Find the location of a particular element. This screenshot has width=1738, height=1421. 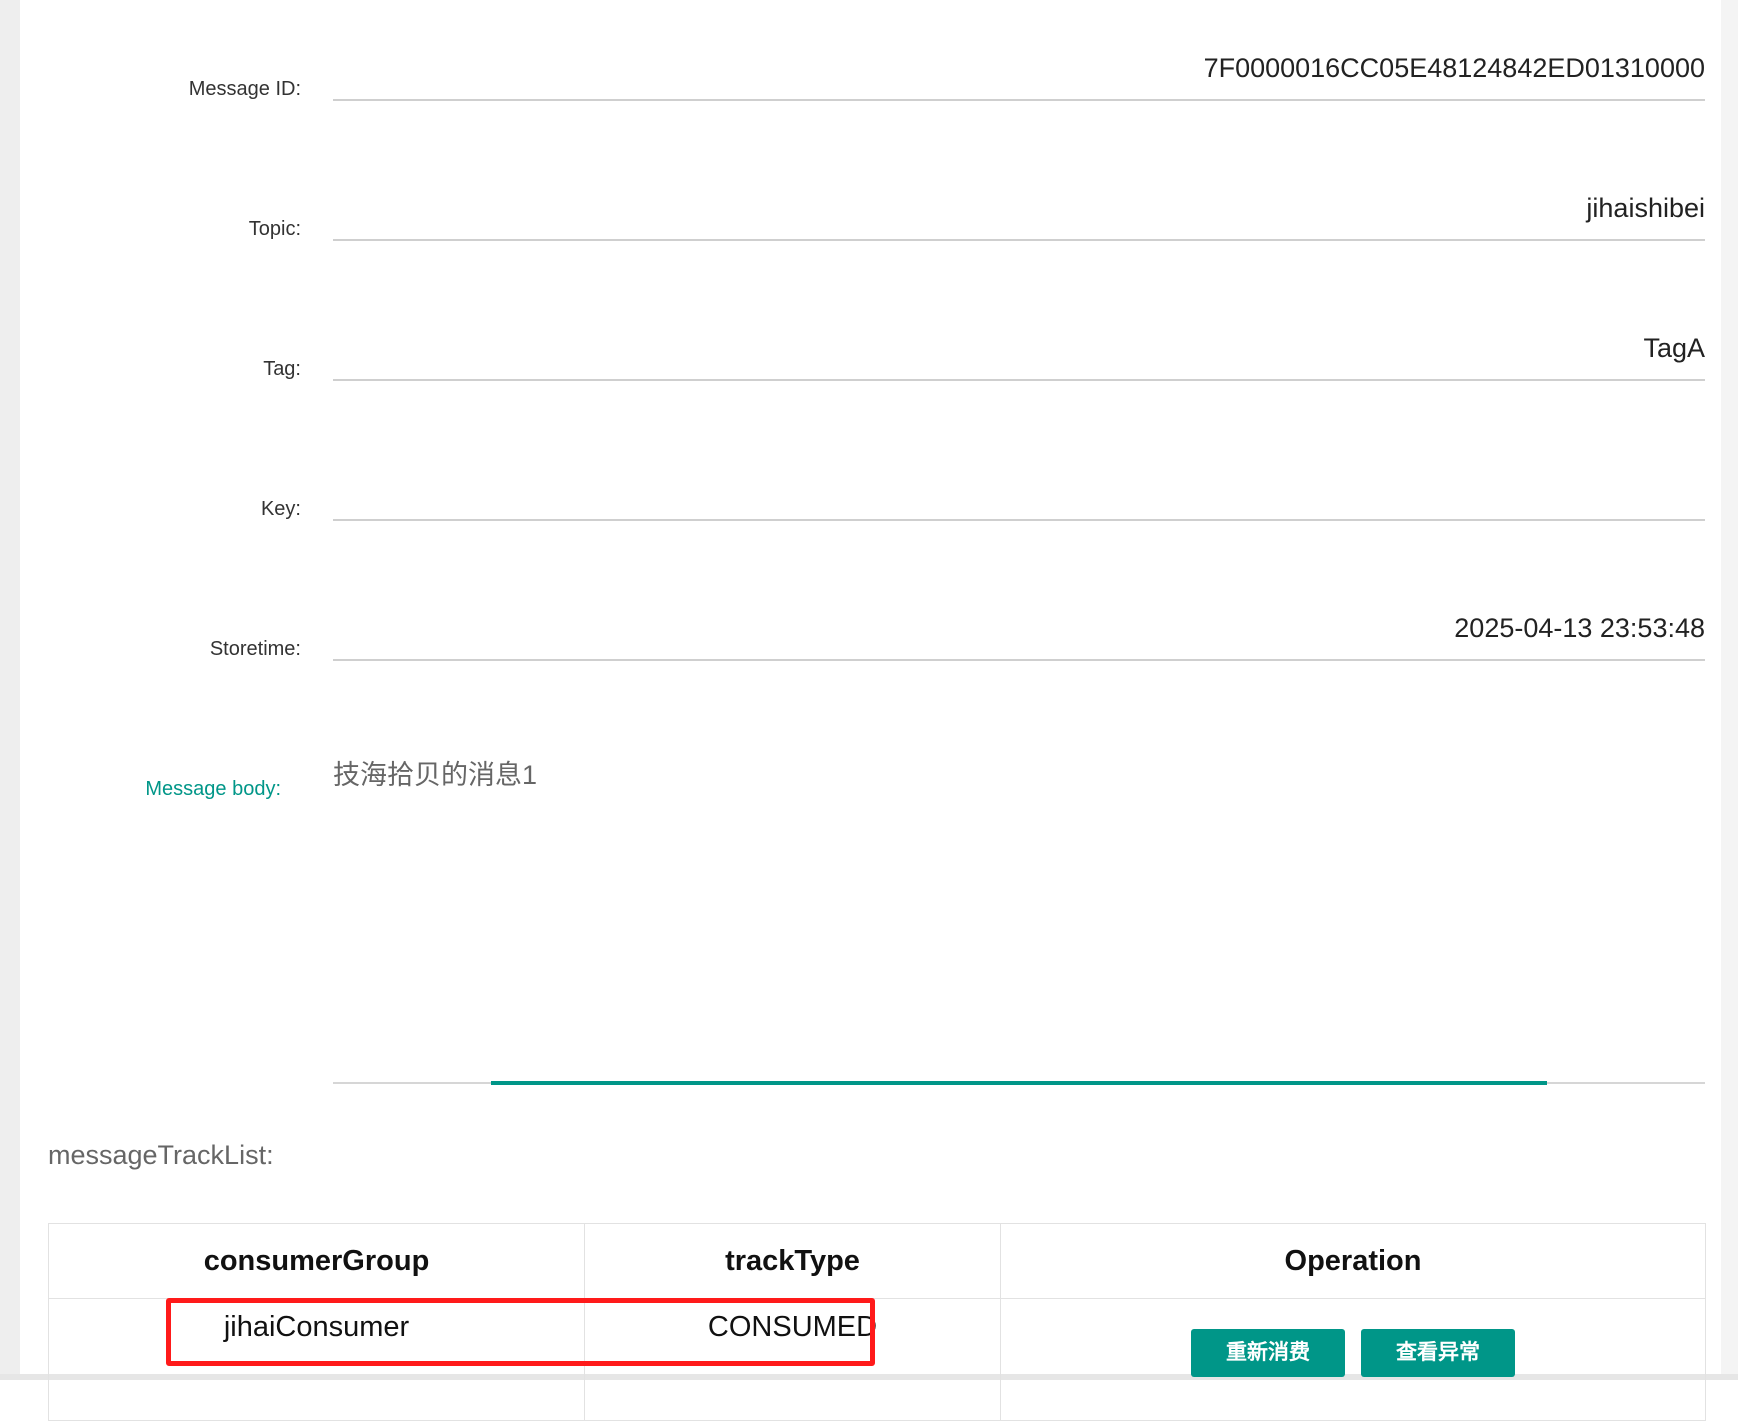

message-body-textarea: 技海拾贝的消息1 is located at coordinates (435, 772).